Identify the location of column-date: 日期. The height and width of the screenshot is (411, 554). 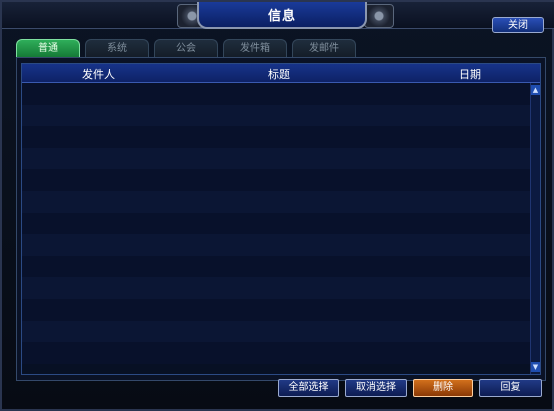
(470, 74).